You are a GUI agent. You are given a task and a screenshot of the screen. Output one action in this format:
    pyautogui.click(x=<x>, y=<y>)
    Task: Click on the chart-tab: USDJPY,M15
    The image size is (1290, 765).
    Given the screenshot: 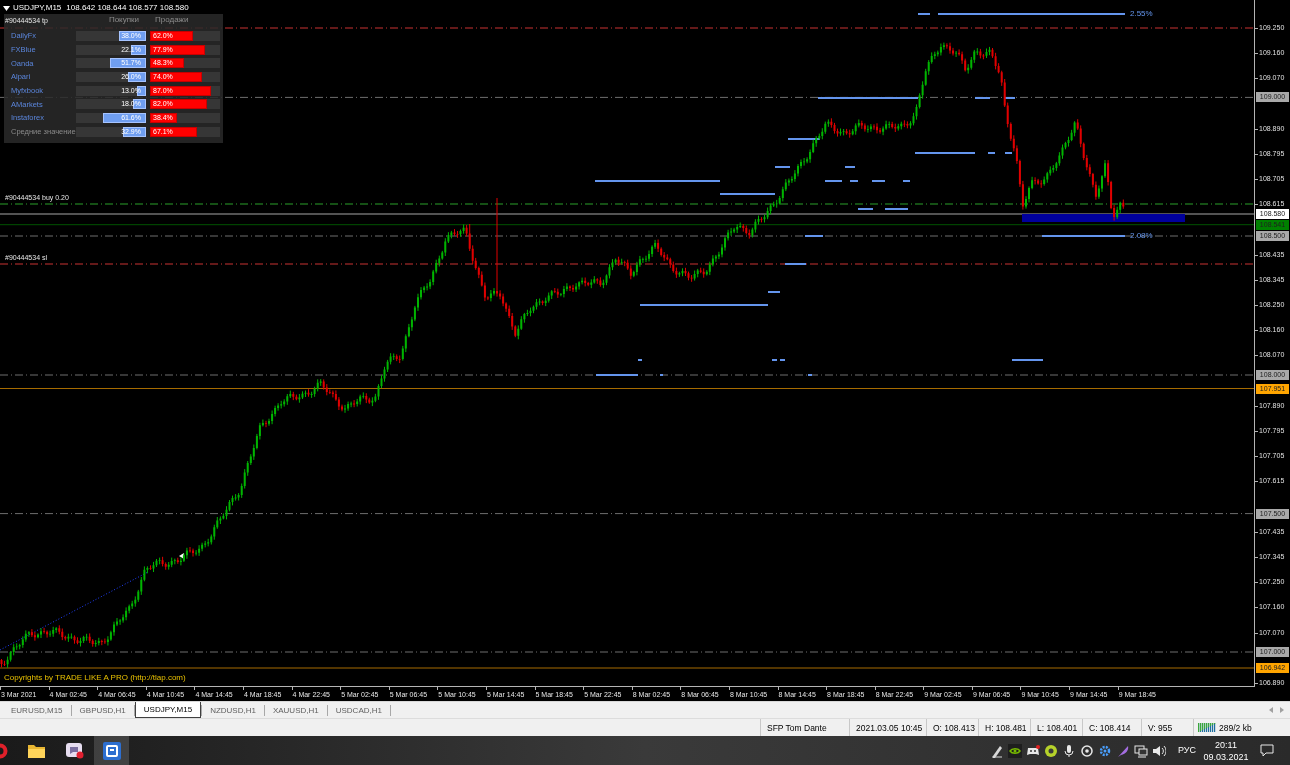 What is the action you would take?
    pyautogui.click(x=168, y=710)
    